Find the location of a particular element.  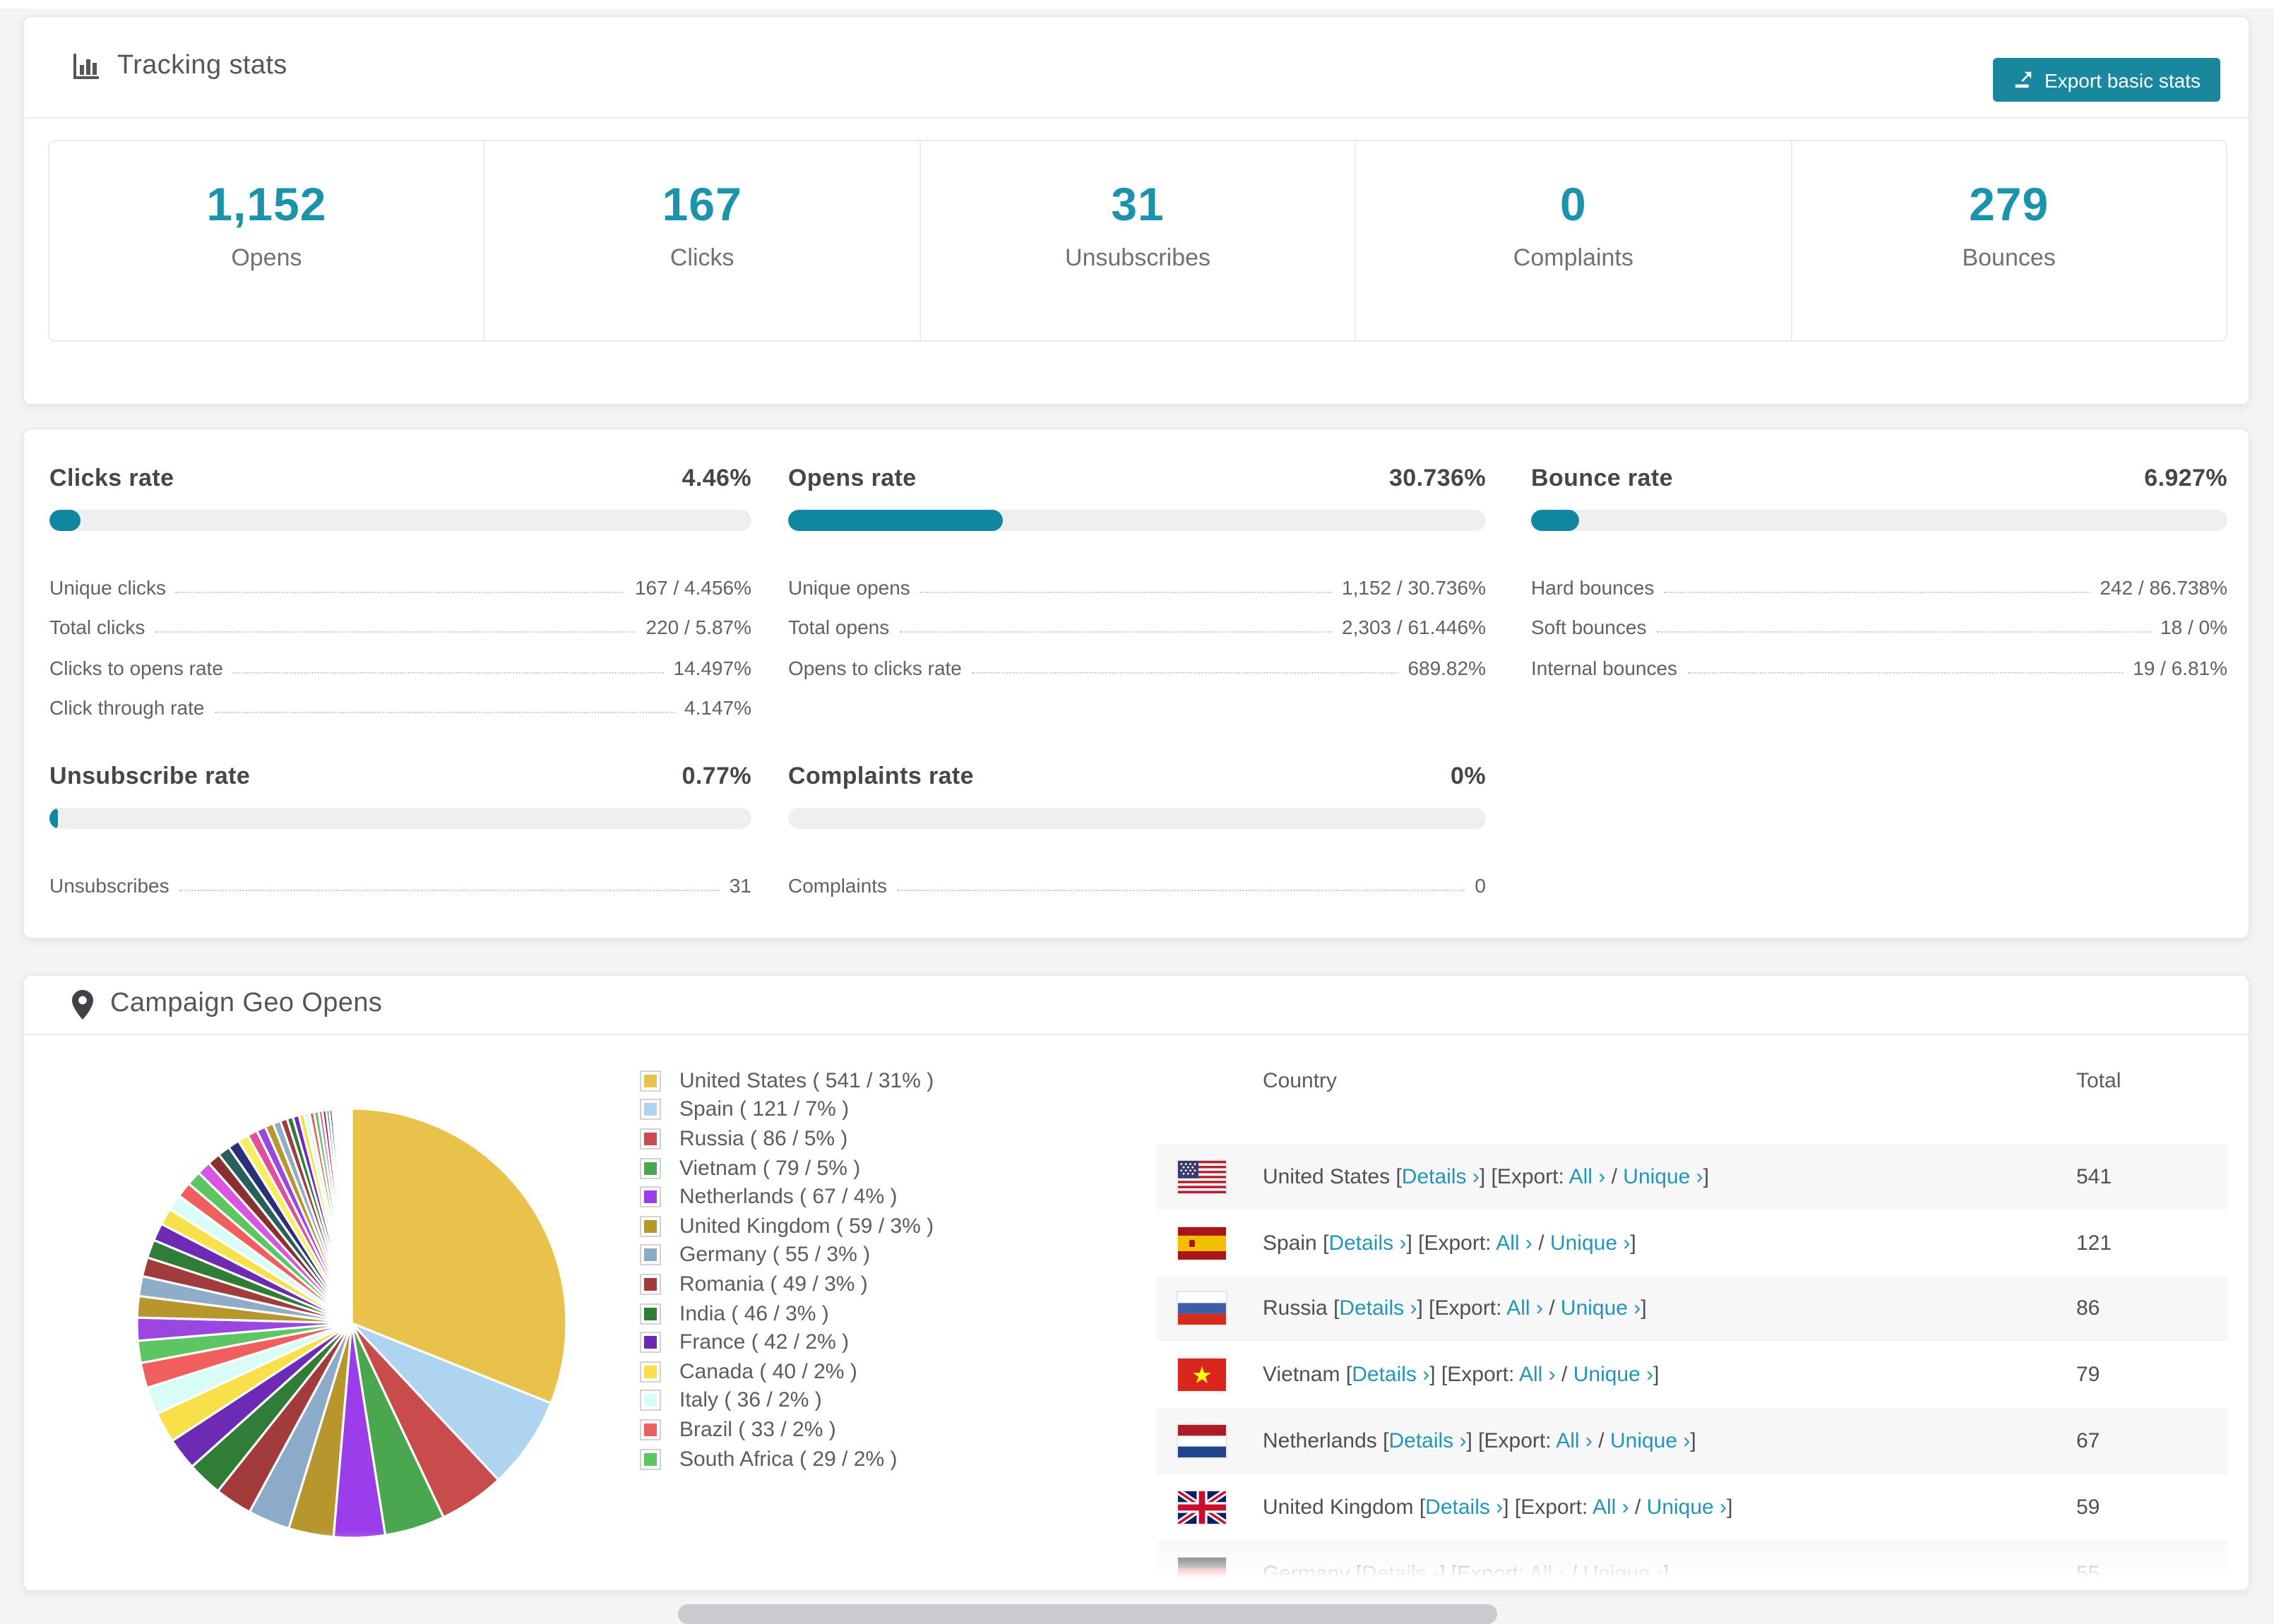

legend-item: Spain ( 121 / 7% ) is located at coordinates (787, 1109).